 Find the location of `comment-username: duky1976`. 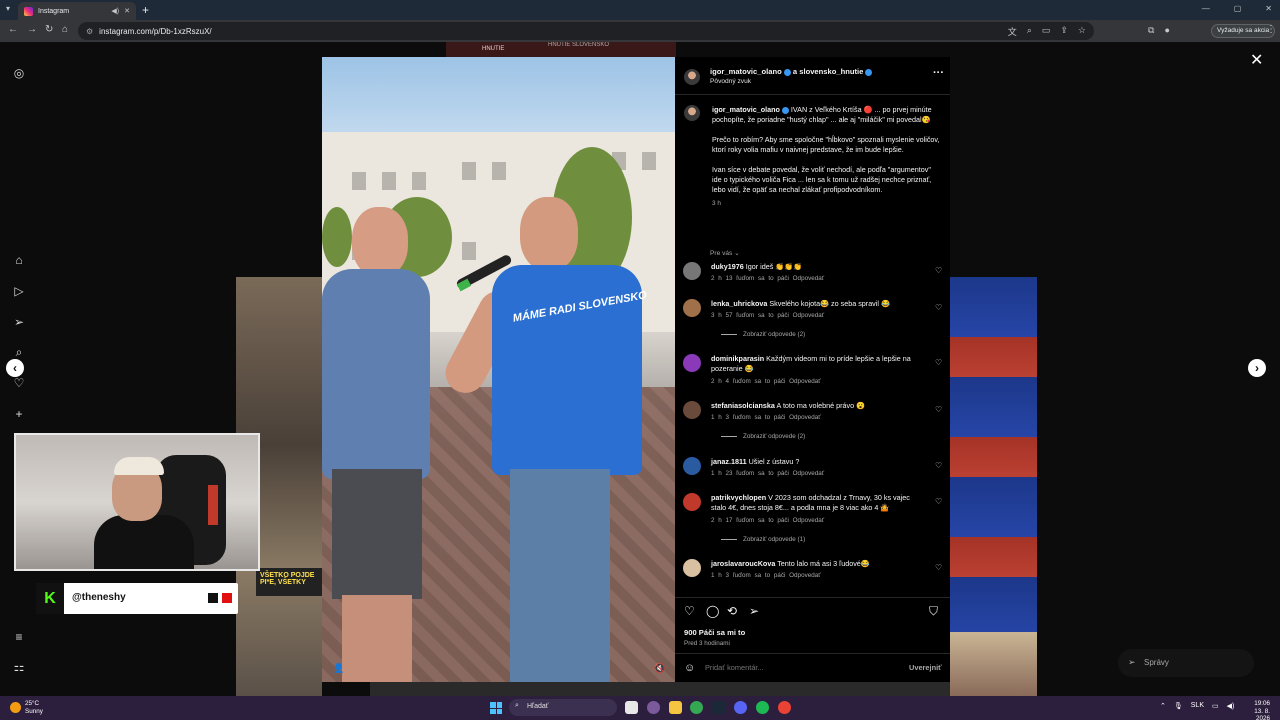

comment-username: duky1976 is located at coordinates (727, 266).